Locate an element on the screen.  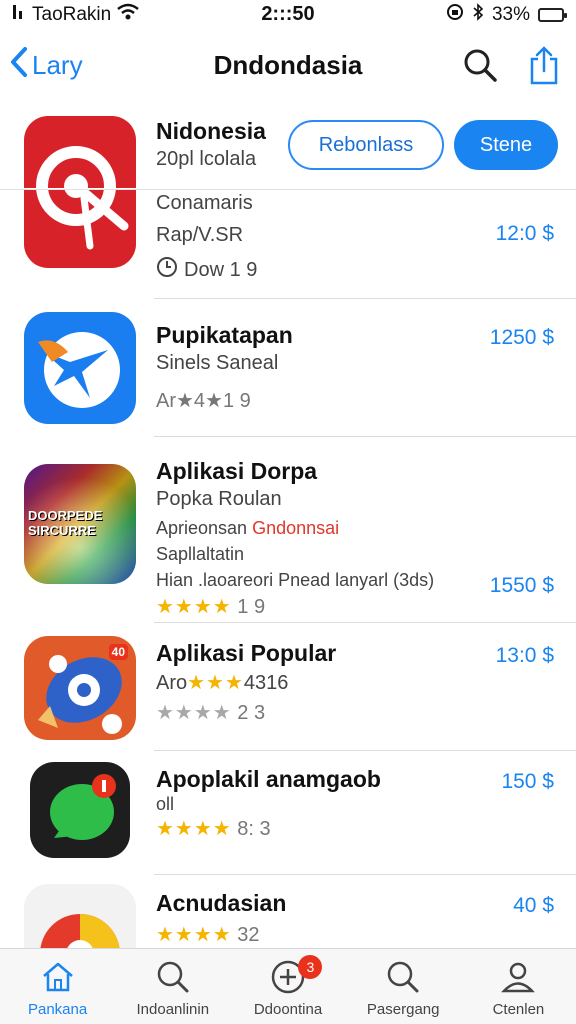
description-text: Aprieonsan is located at coordinates (202, 528).